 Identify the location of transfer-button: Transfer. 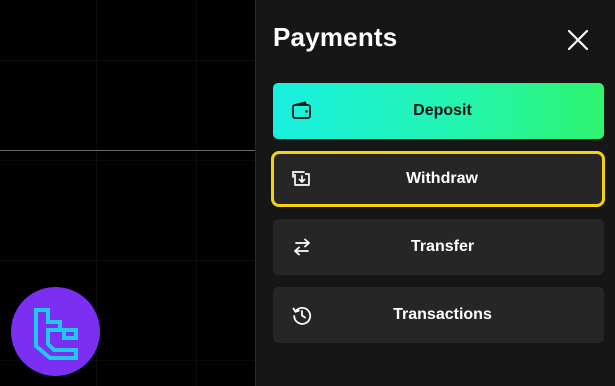
(438, 247).